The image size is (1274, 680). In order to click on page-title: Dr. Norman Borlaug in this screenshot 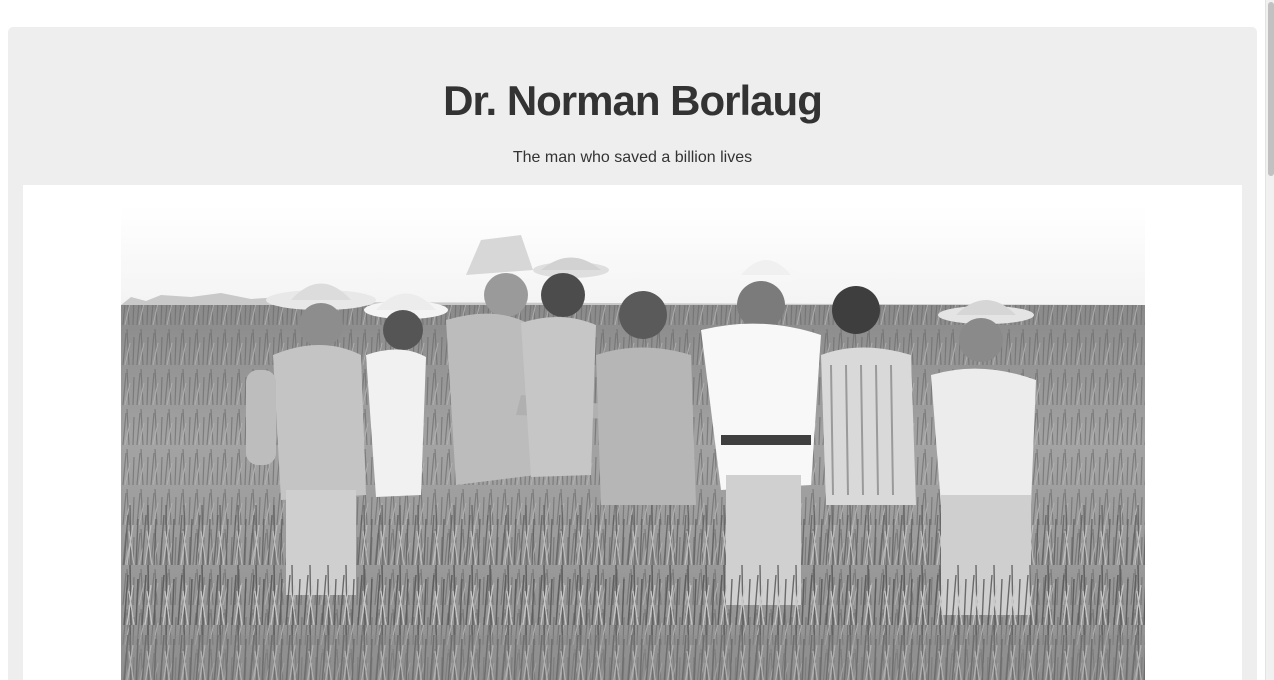, I will do `click(633, 100)`.